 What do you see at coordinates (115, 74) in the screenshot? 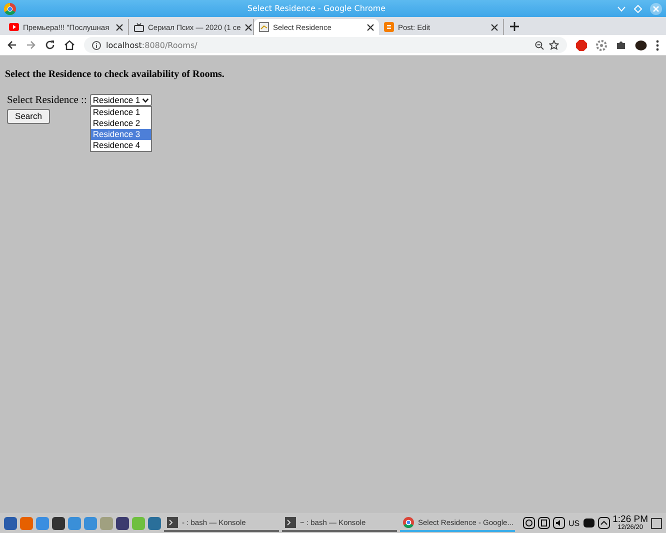
I see `page-heading: Select the Residence to check availability of Rooms.` at bounding box center [115, 74].